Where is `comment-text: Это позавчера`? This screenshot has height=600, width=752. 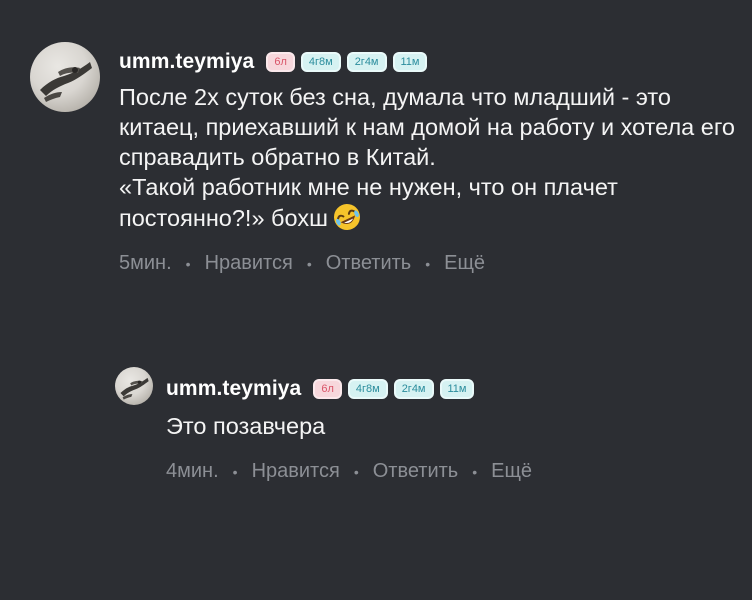
comment-text: Это позавчера is located at coordinates (436, 426).